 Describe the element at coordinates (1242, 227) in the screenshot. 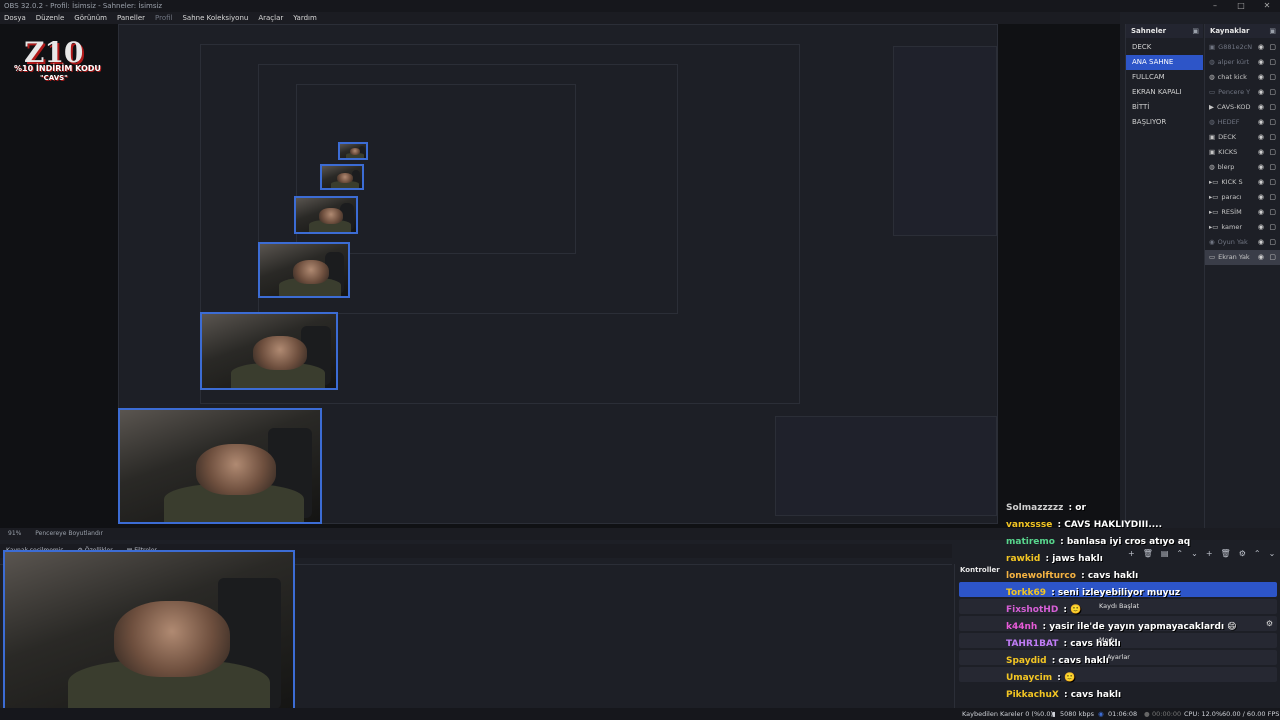

I see `source-item: ▸▭ kamer ◉ ▢` at that location.